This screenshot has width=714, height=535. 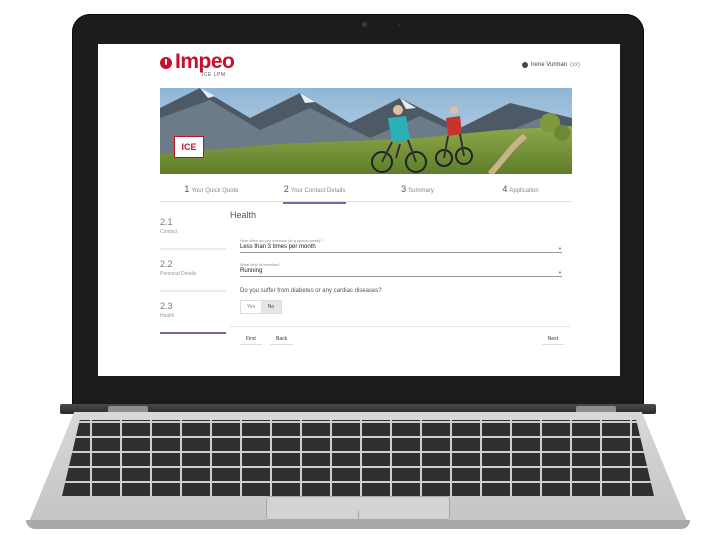 What do you see at coordinates (211, 192) in the screenshot?
I see `step-quick-quote: 1 Your Quick Quote` at bounding box center [211, 192].